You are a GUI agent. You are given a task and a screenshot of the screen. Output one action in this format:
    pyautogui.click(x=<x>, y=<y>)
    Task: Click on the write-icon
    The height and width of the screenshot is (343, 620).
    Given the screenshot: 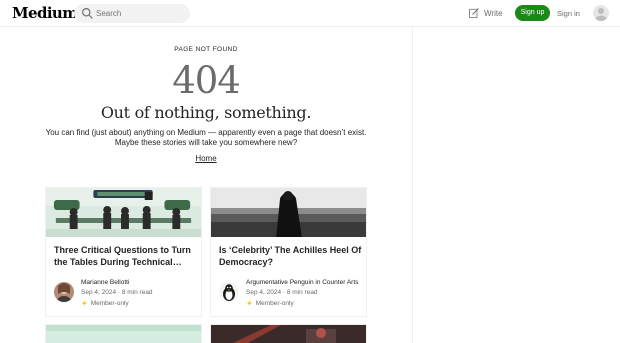 What is the action you would take?
    pyautogui.click(x=474, y=13)
    